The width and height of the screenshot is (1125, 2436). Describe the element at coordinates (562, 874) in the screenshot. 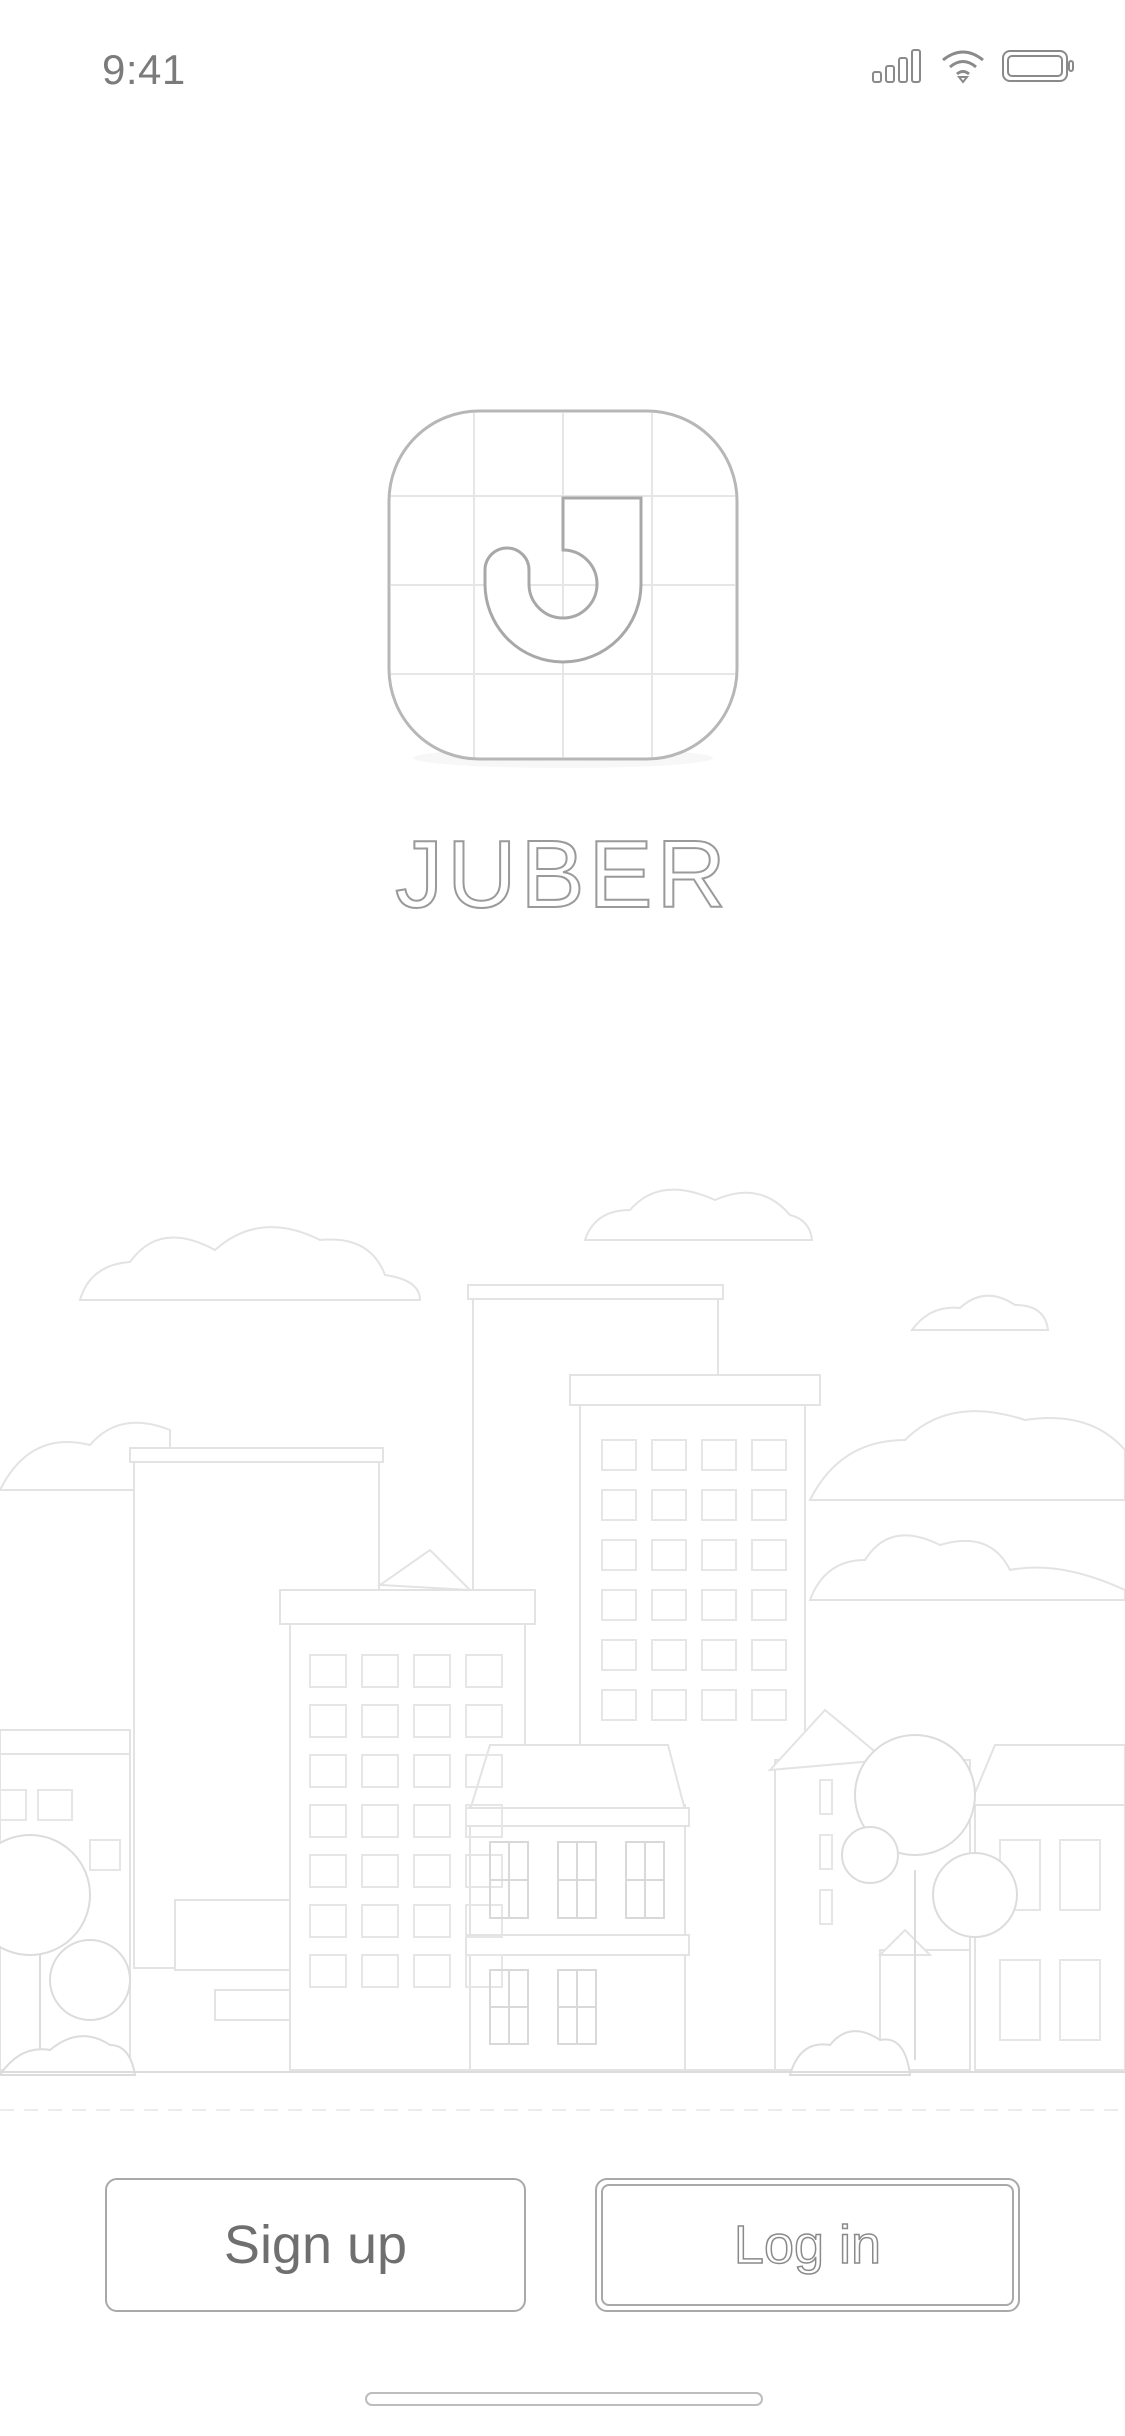

I see `brand-name: JUBER` at that location.